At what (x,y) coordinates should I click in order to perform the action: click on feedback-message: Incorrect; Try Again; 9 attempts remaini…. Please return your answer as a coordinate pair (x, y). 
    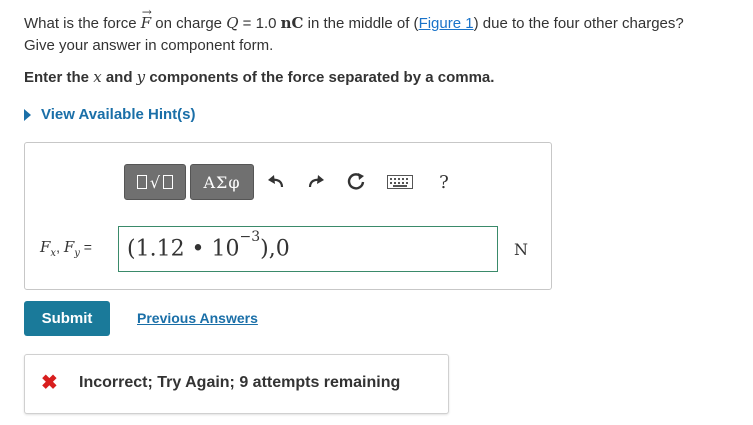
    Looking at the image, I should click on (240, 382).